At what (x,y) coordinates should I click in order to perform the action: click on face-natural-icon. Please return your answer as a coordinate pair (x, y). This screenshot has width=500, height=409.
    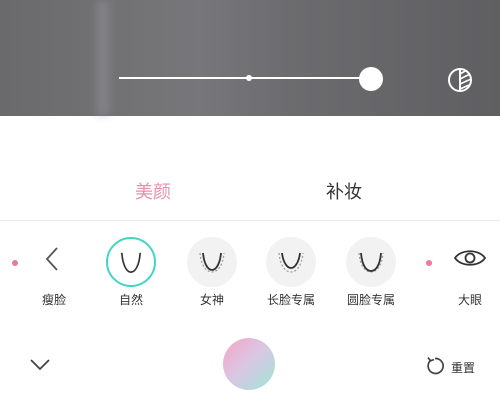
    Looking at the image, I should click on (131, 262).